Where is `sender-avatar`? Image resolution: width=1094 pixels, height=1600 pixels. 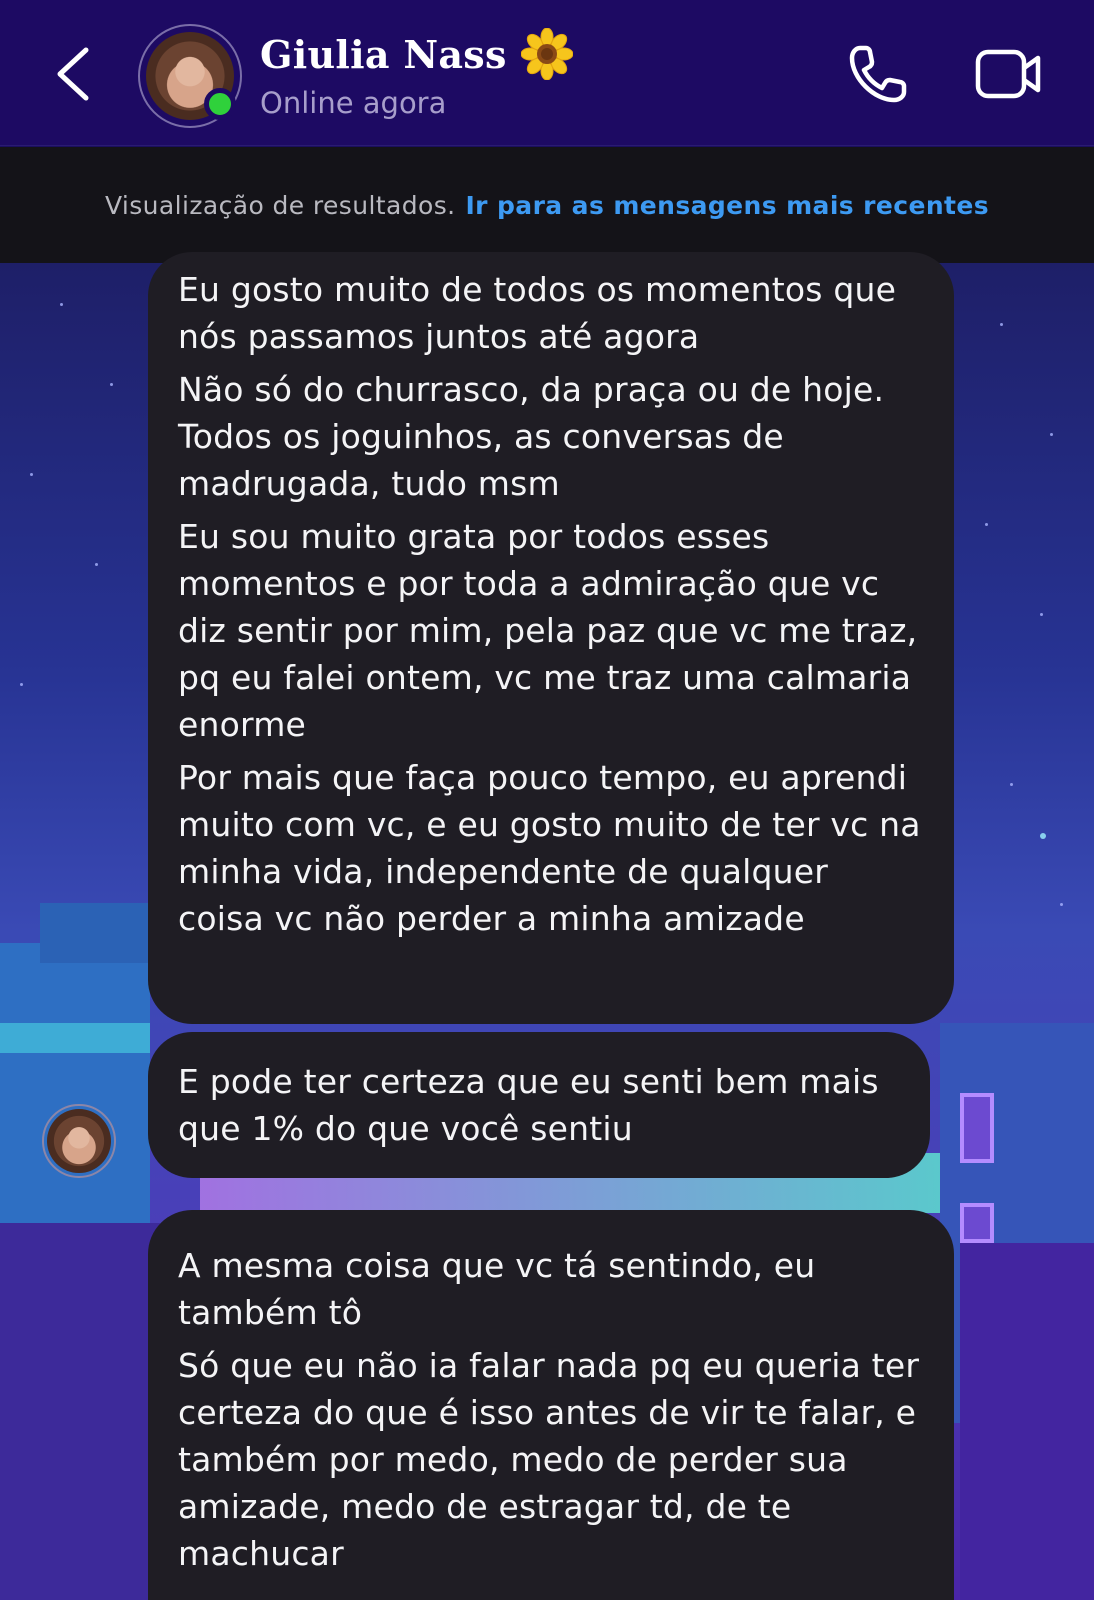 sender-avatar is located at coordinates (79, 1141).